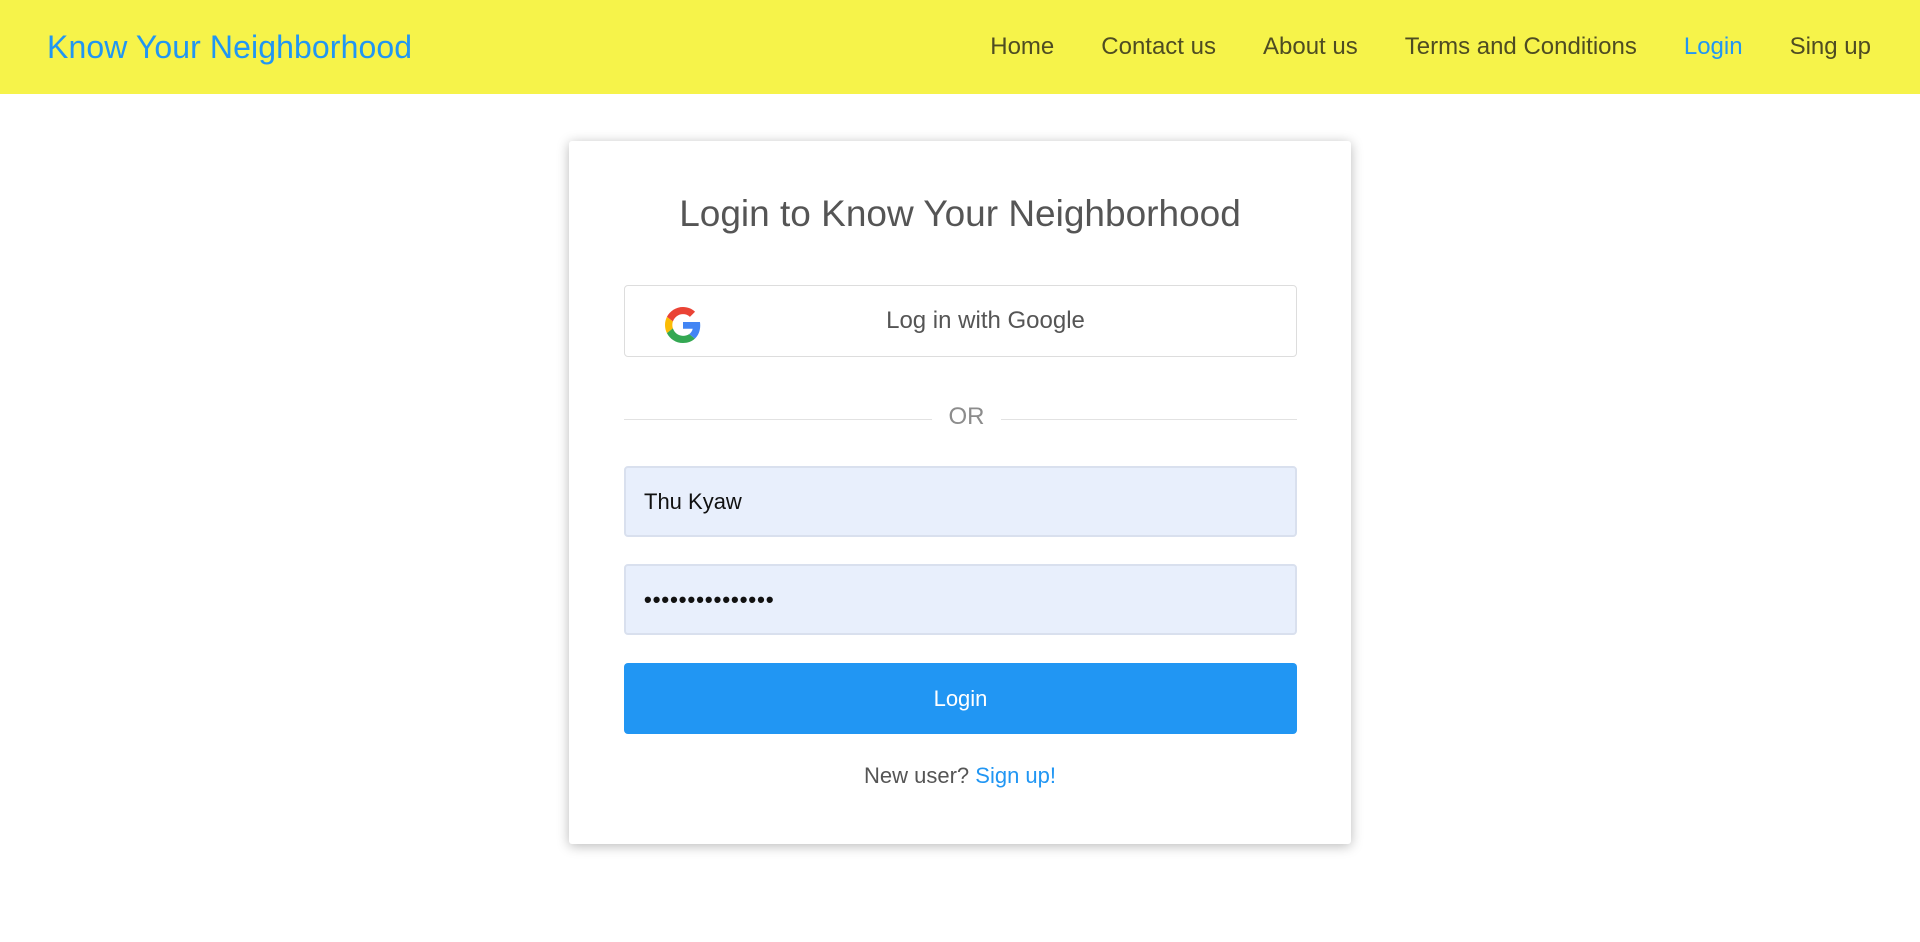  What do you see at coordinates (960, 599) in the screenshot?
I see `password-field: •••••••••••••••` at bounding box center [960, 599].